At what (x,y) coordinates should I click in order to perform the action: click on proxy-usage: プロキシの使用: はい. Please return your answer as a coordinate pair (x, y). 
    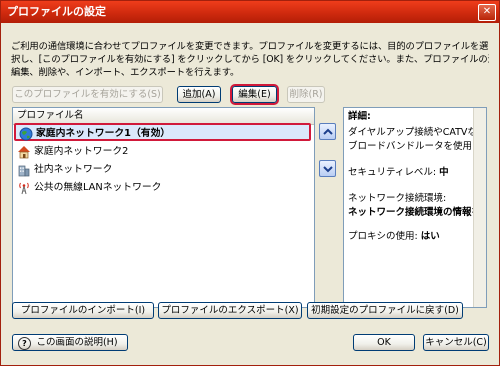
    Looking at the image, I should click on (394, 237).